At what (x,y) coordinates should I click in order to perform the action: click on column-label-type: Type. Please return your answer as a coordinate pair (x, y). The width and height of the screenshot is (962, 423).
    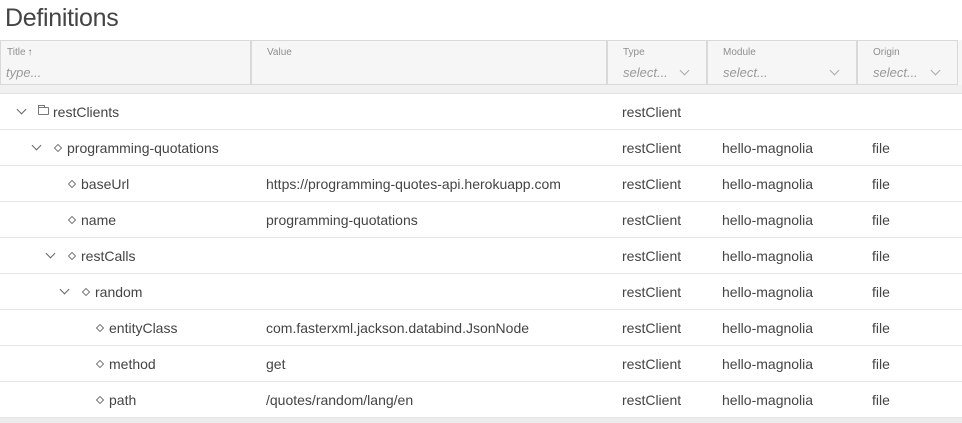
    Looking at the image, I should click on (634, 52).